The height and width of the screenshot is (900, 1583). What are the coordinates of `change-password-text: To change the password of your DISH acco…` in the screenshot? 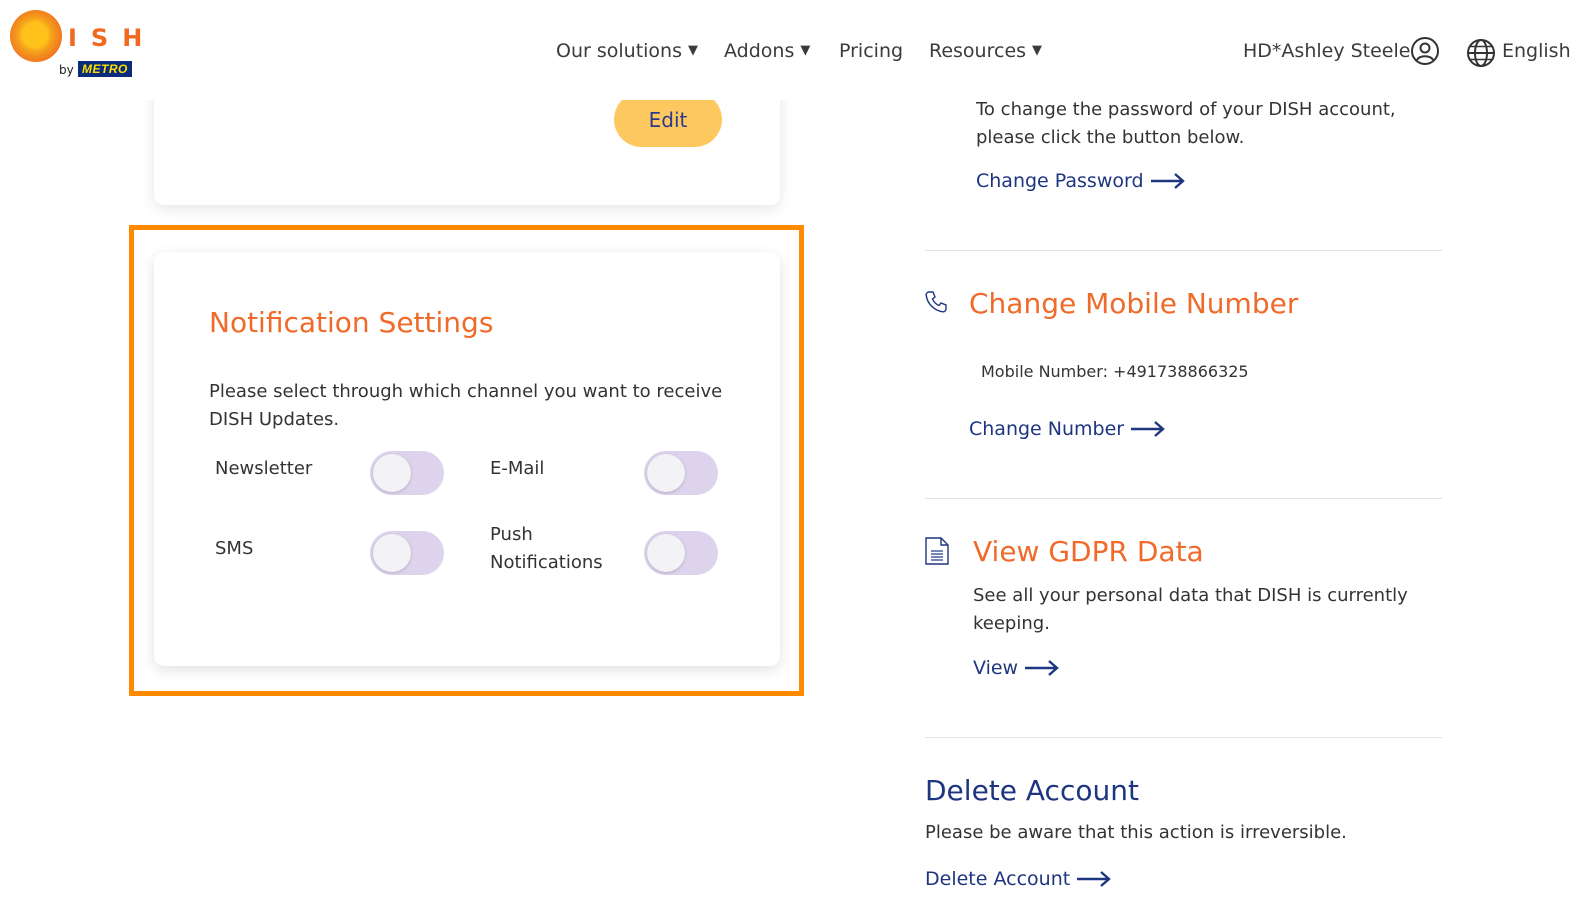 It's located at (1186, 123).